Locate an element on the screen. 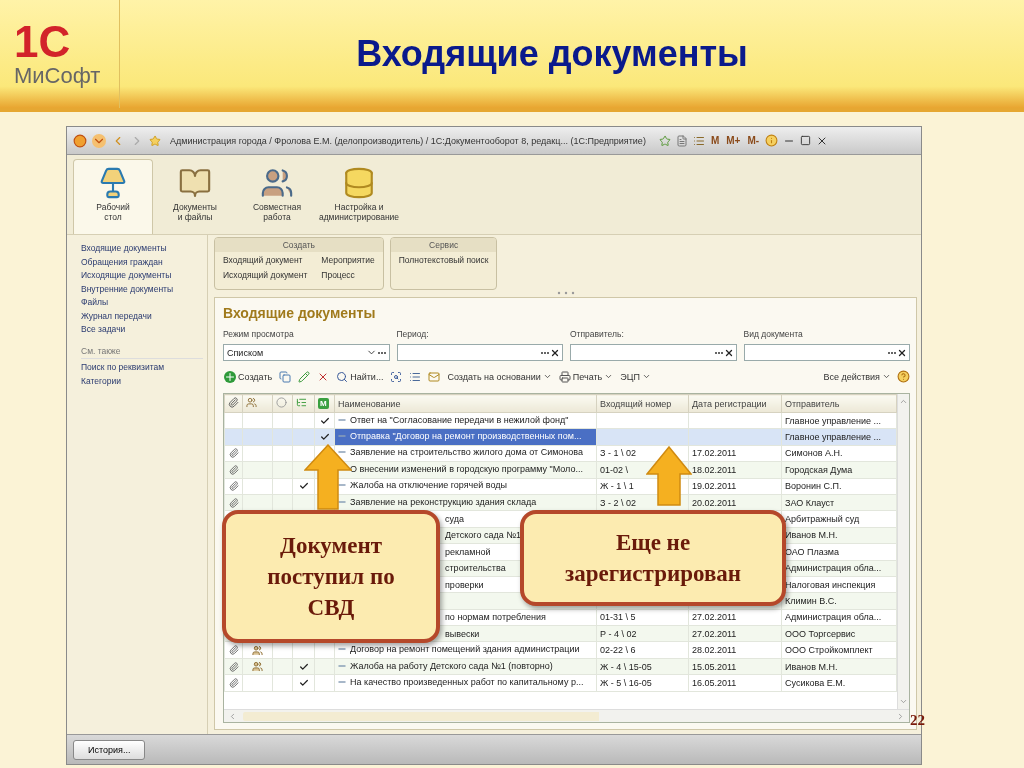 Image resolution: width=1024 pixels, height=768 pixels. info-icon is located at coordinates (772, 140).